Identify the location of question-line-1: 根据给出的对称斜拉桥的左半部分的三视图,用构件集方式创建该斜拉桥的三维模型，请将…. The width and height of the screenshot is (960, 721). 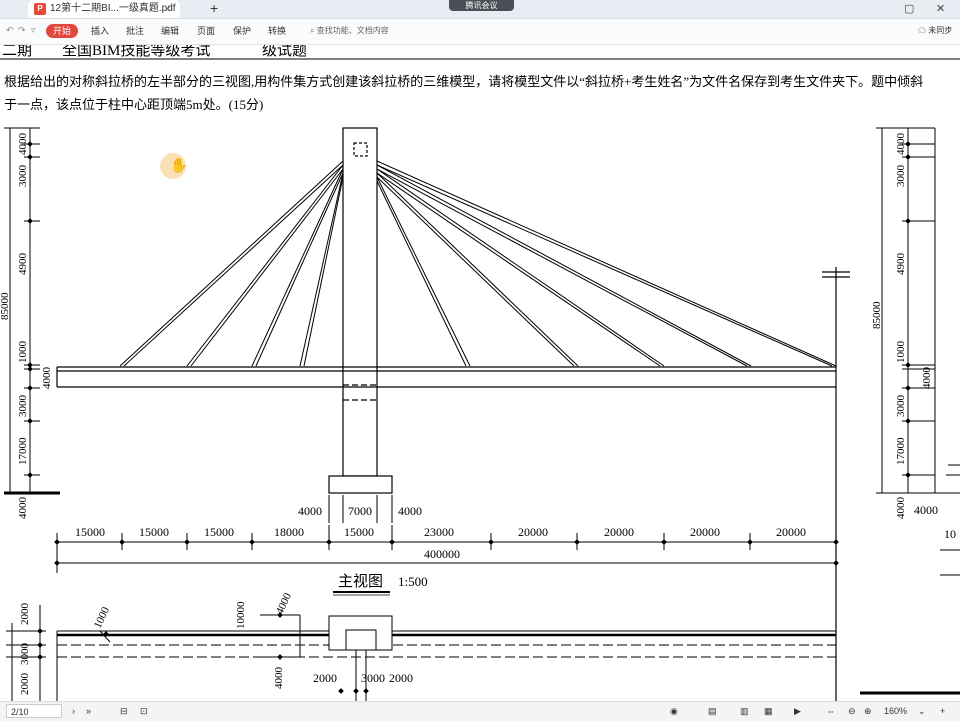
(463, 81).